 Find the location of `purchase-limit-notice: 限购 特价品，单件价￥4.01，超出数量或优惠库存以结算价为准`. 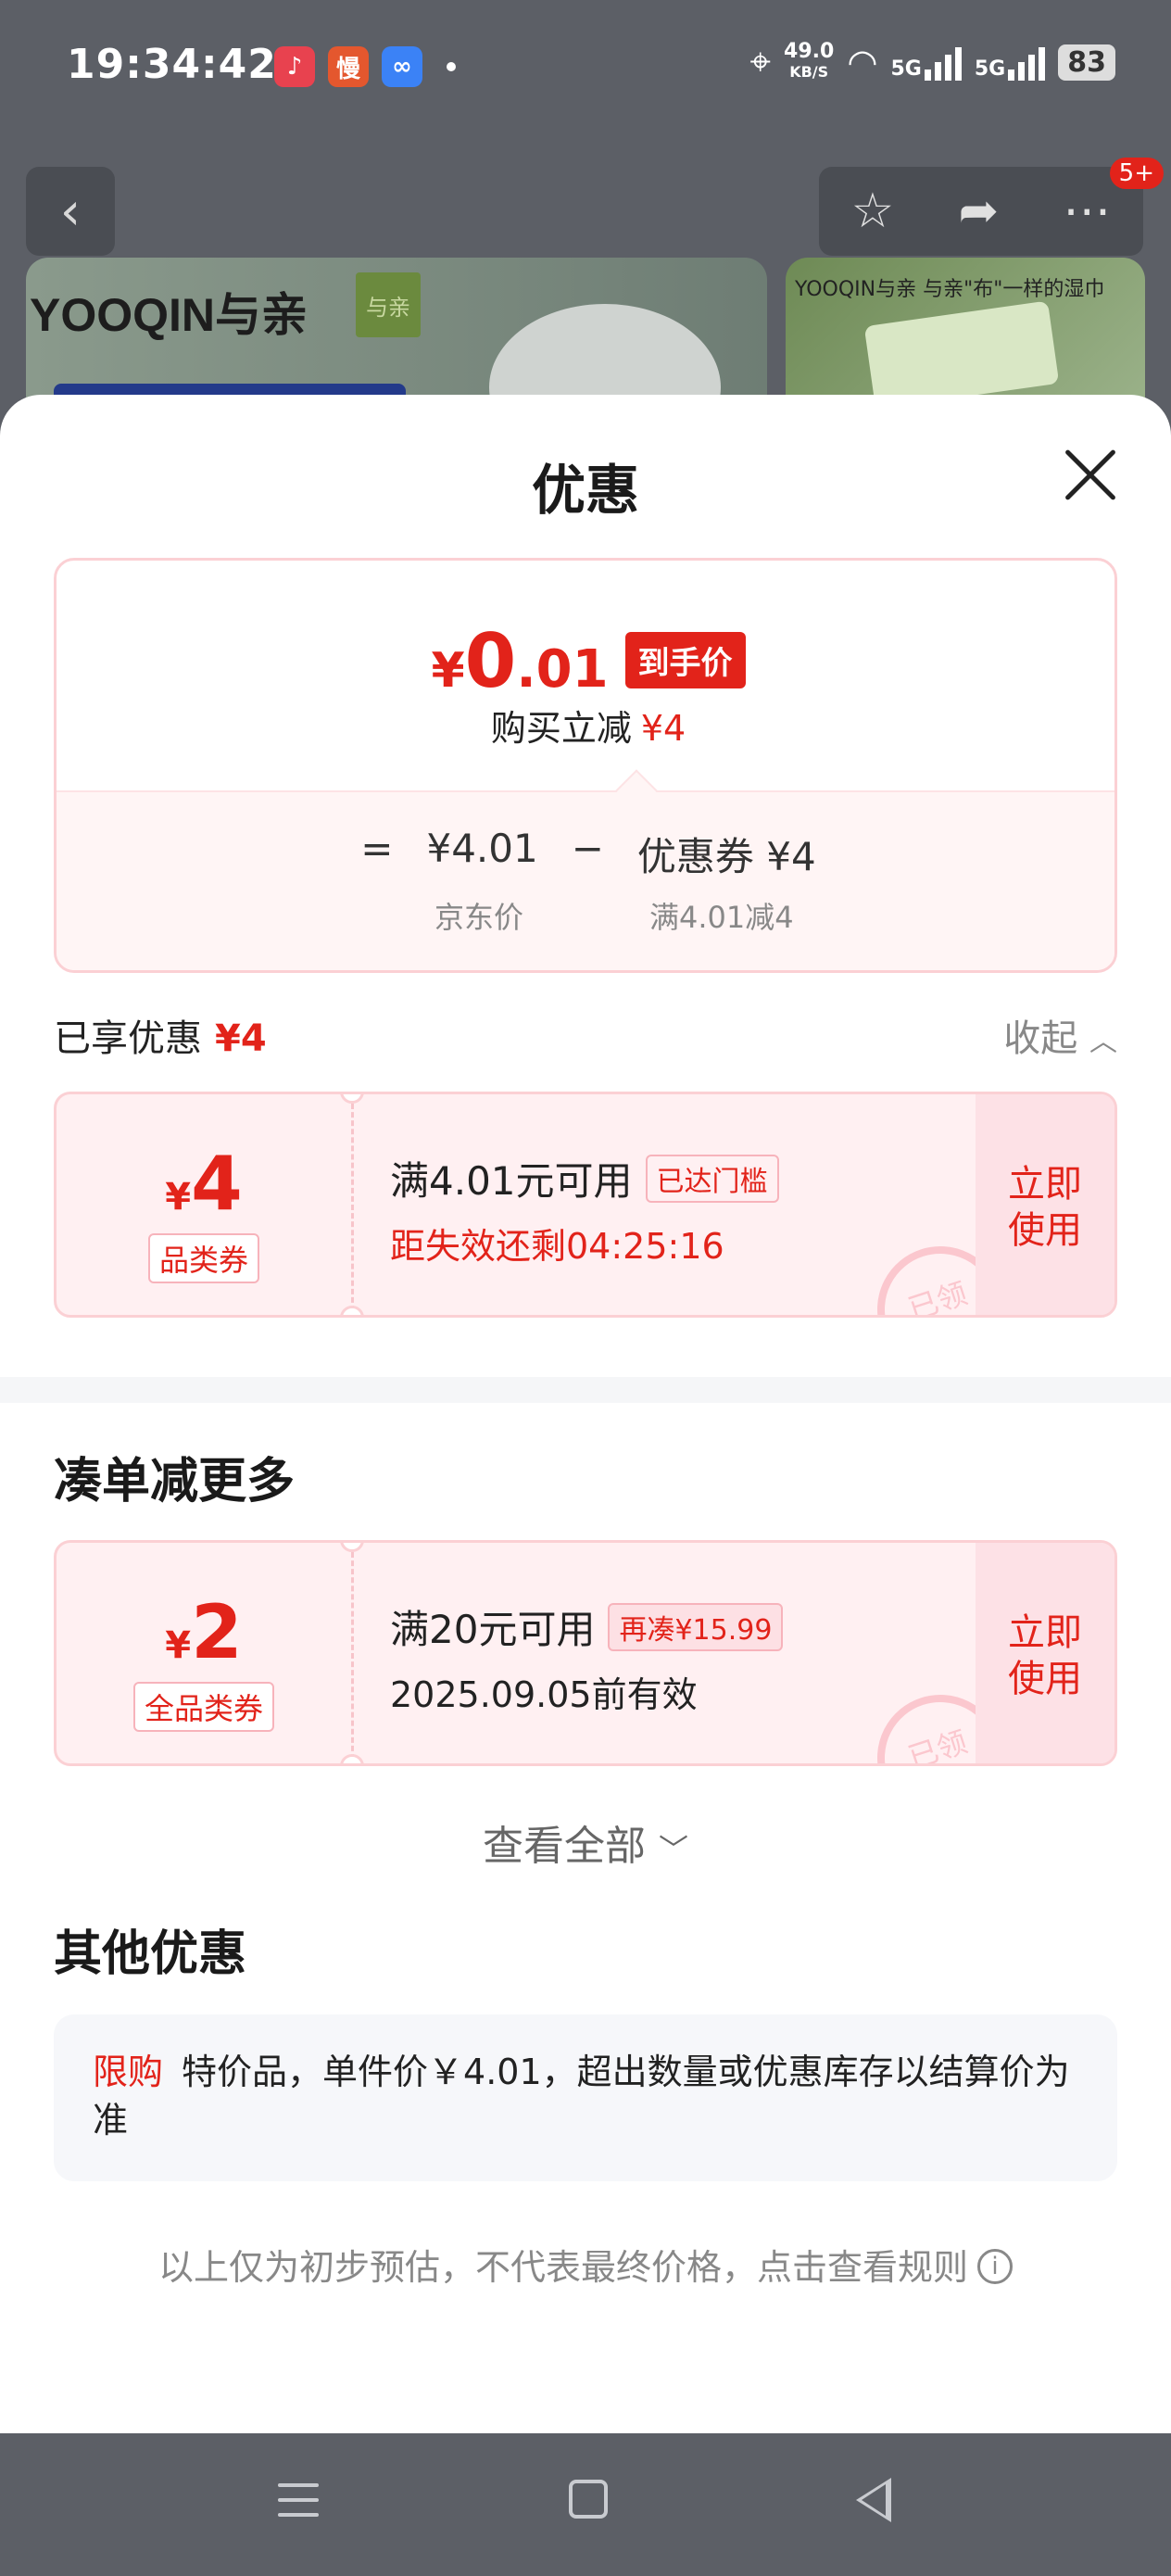

purchase-limit-notice: 限购 特价品，单件价￥4.01，超出数量或优惠库存以结算价为准 is located at coordinates (585, 2098).